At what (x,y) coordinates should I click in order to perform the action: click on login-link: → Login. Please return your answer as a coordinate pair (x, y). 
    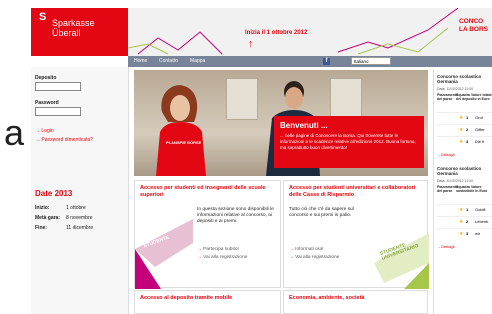
    Looking at the image, I should click on (44, 131).